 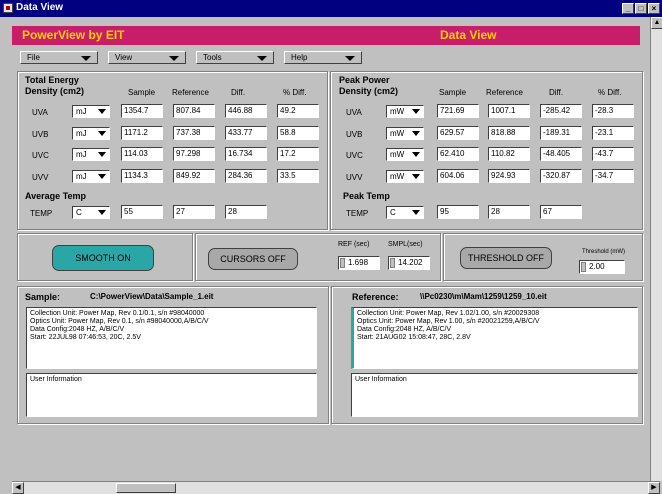 I want to click on temp-sample-value: 95, so click(x=458, y=212).